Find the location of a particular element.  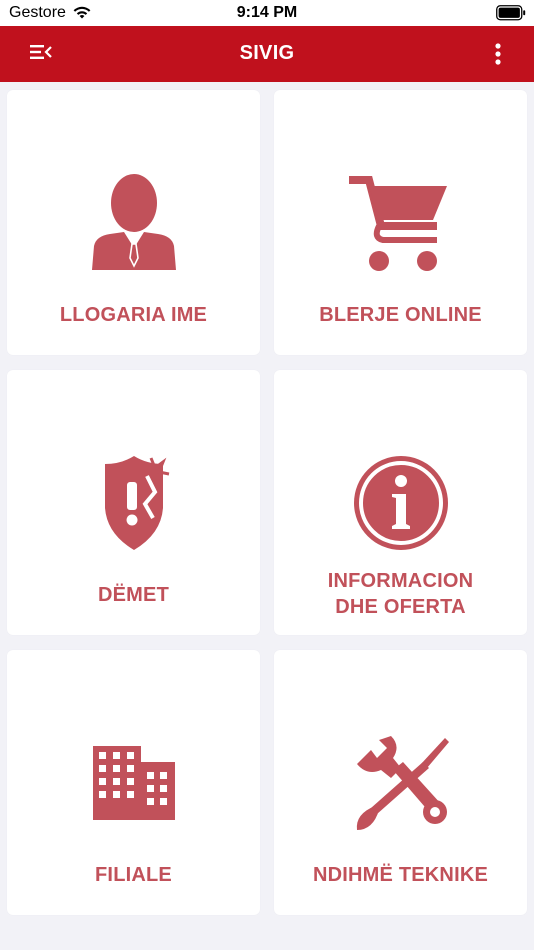

tile-online-purchase: BLERJE ONLINE is located at coordinates (400, 222).